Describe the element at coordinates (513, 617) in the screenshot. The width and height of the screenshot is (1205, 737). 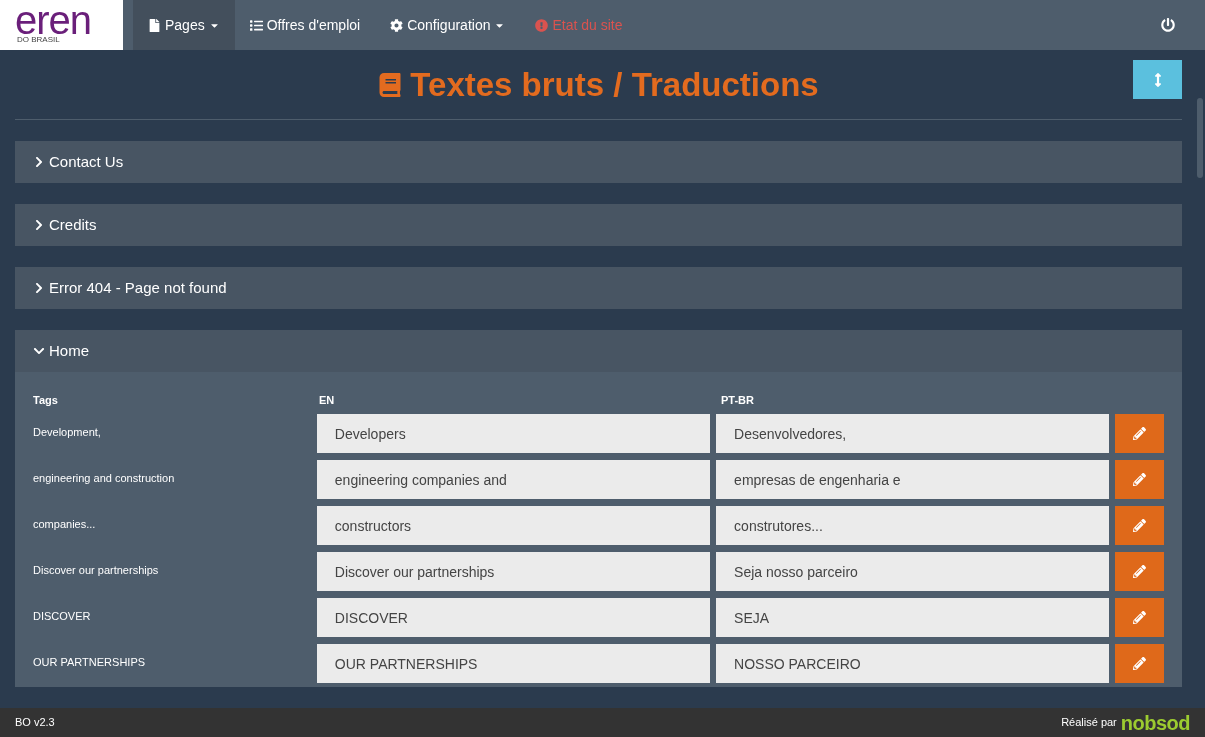
I see `text-field: DISCOVER` at that location.